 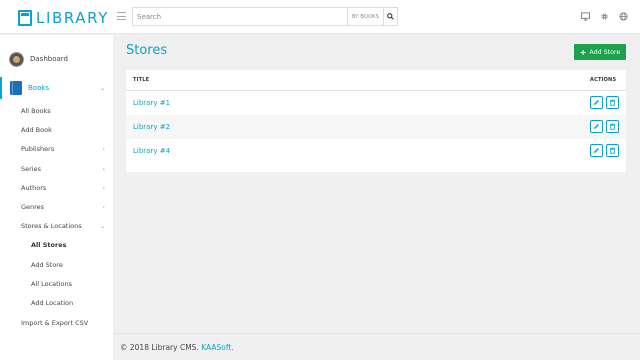 I want to click on sidebar-item-authors: Authors ‹, so click(x=67, y=188).